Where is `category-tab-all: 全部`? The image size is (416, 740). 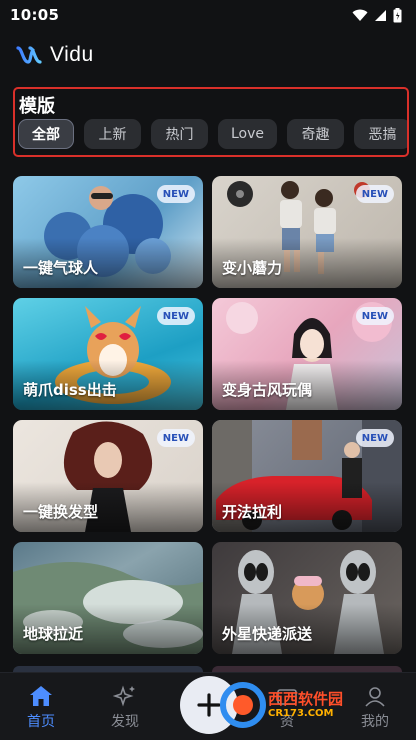
category-tab-all: 全部 is located at coordinates (46, 134).